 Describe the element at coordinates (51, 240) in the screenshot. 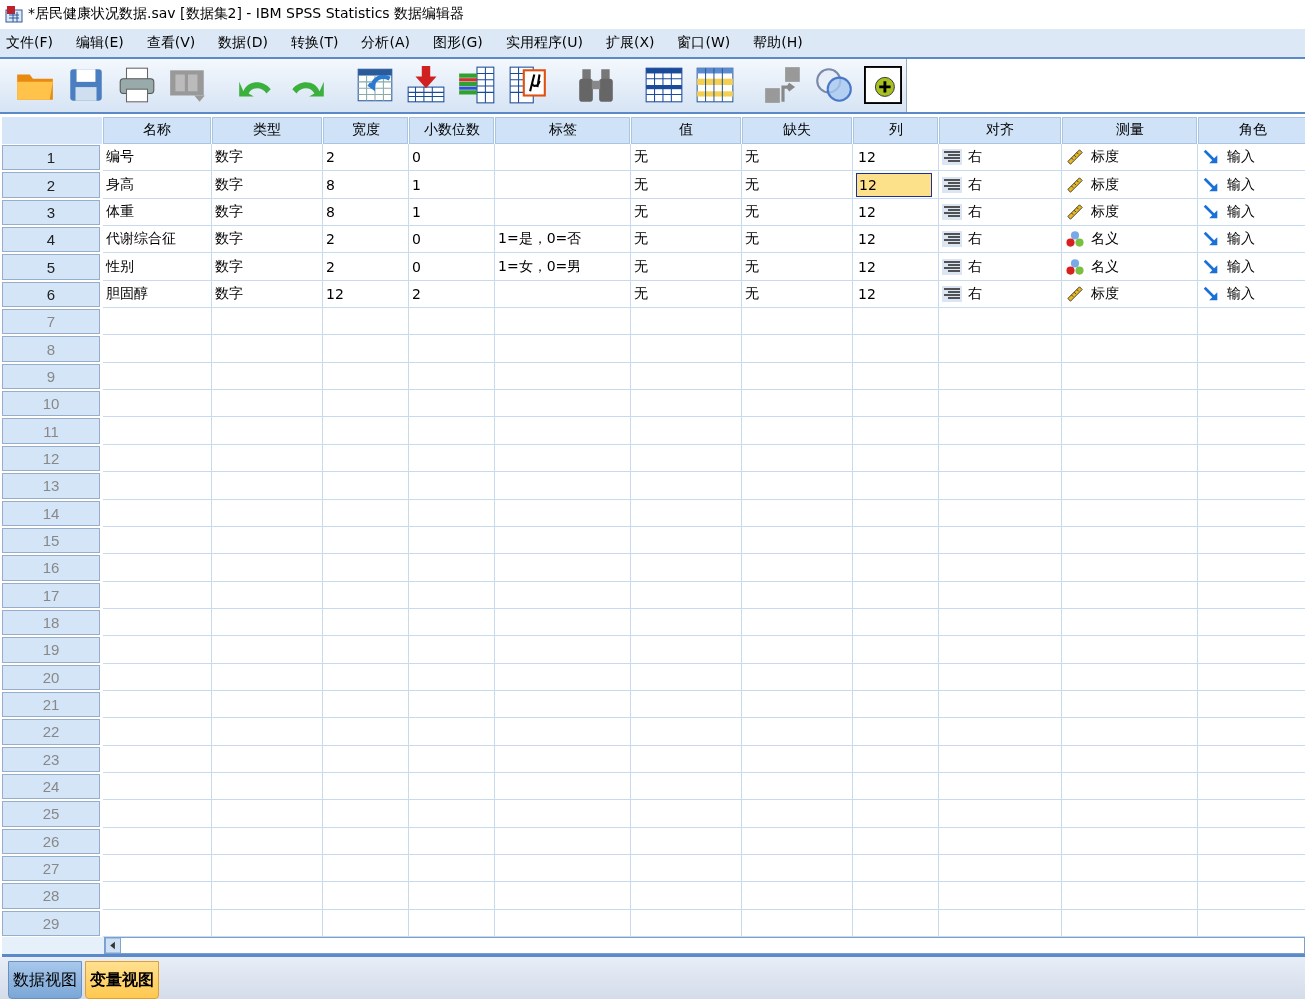

I see `row-header: 4` at that location.